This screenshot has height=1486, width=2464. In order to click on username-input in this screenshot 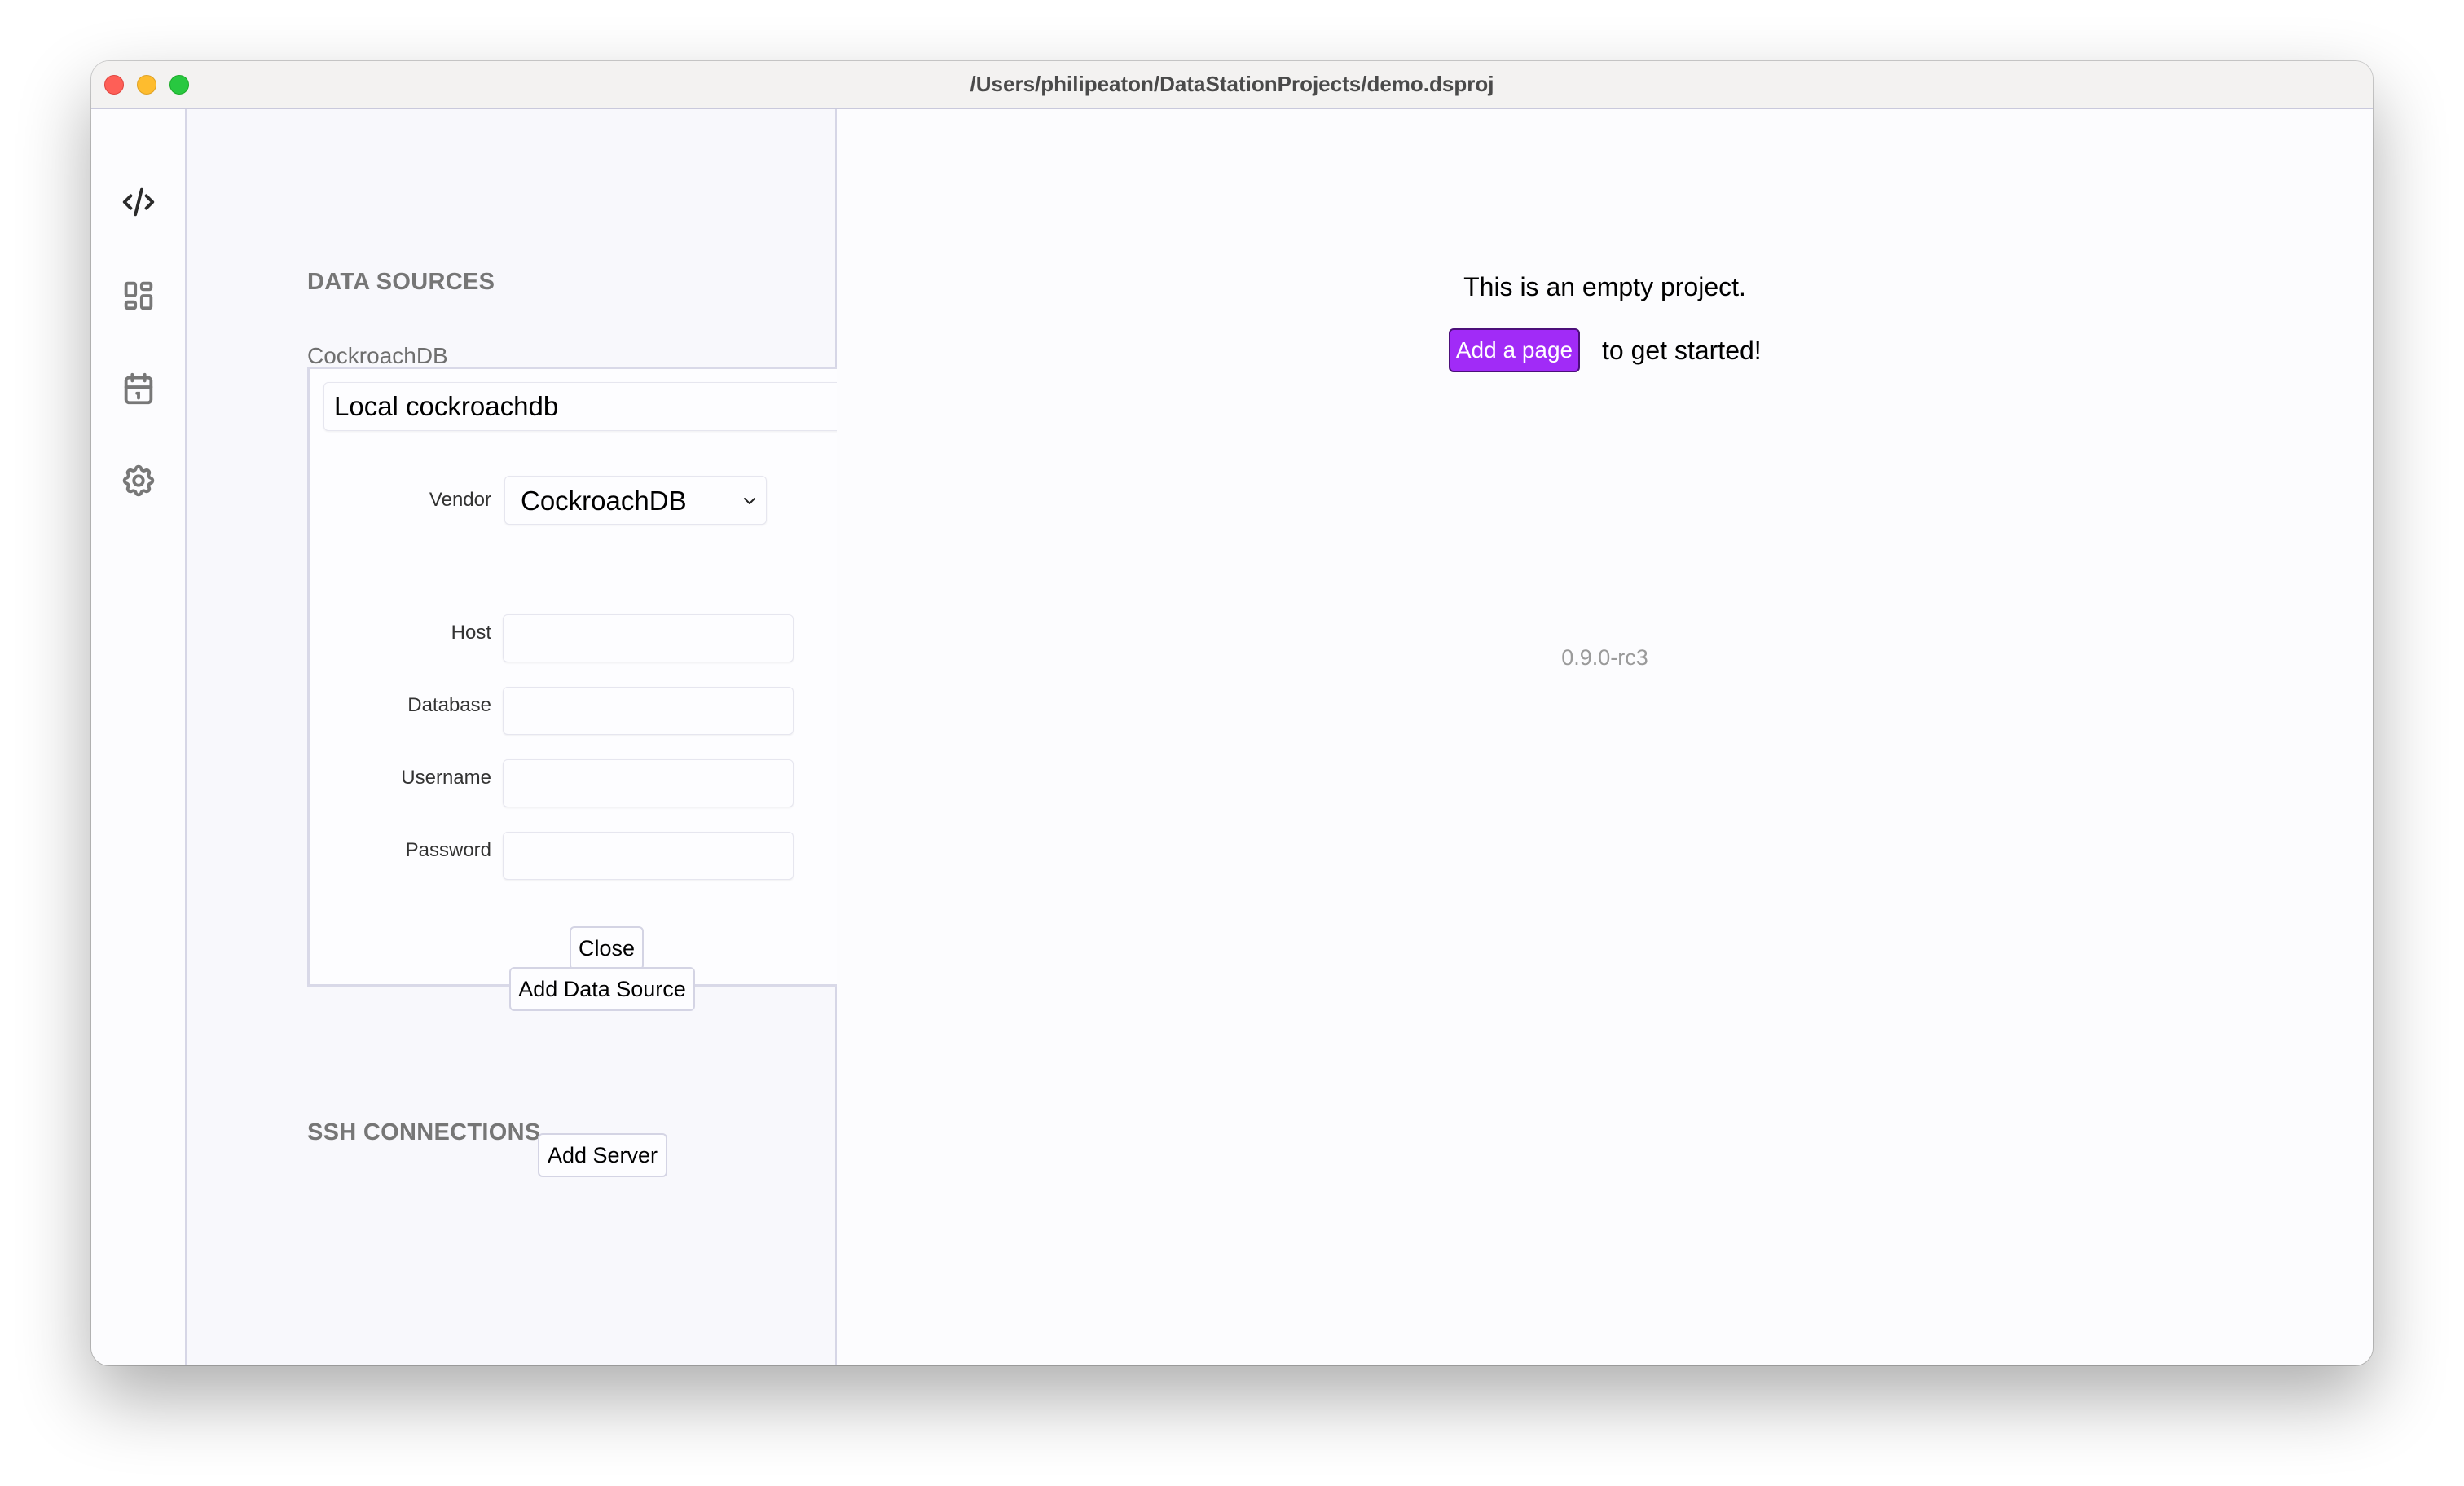, I will do `click(648, 783)`.